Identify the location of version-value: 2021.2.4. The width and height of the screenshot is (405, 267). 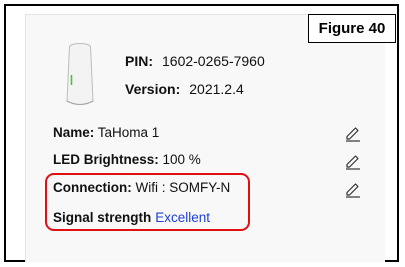
(216, 89).